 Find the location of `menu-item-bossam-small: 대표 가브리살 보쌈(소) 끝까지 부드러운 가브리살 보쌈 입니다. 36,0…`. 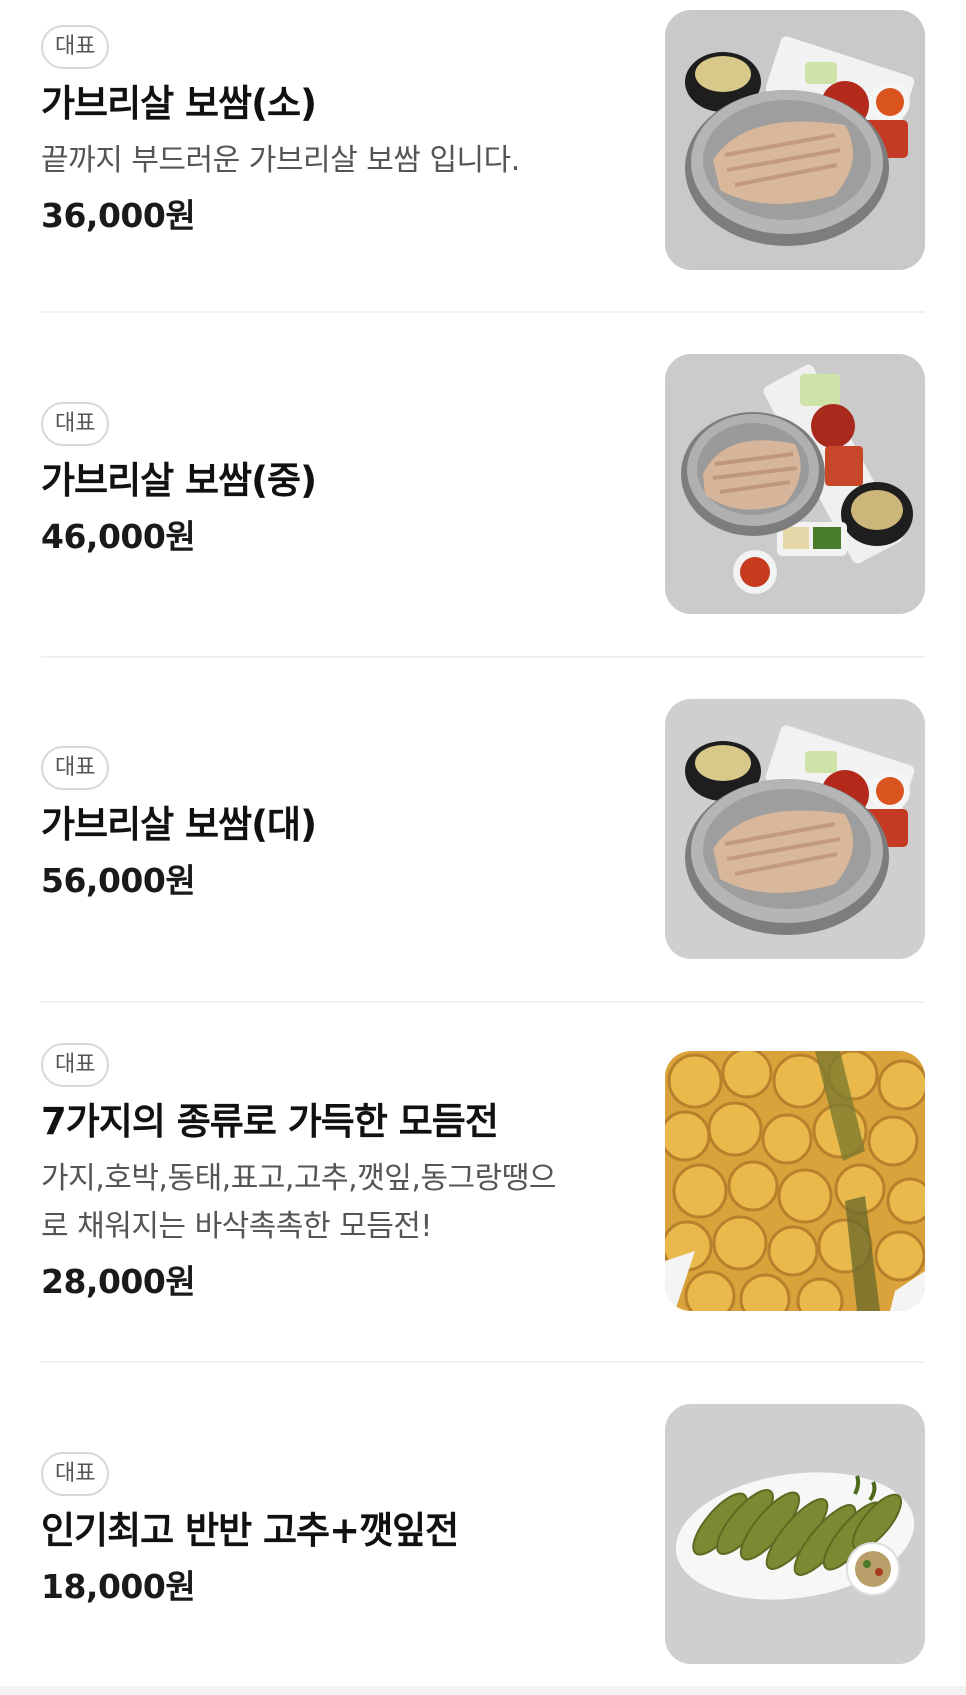

menu-item-bossam-small: 대표 가브리살 보쌈(소) 끝까지 부드러운 가브리살 보쌈 입니다. 36,0… is located at coordinates (483, 140).